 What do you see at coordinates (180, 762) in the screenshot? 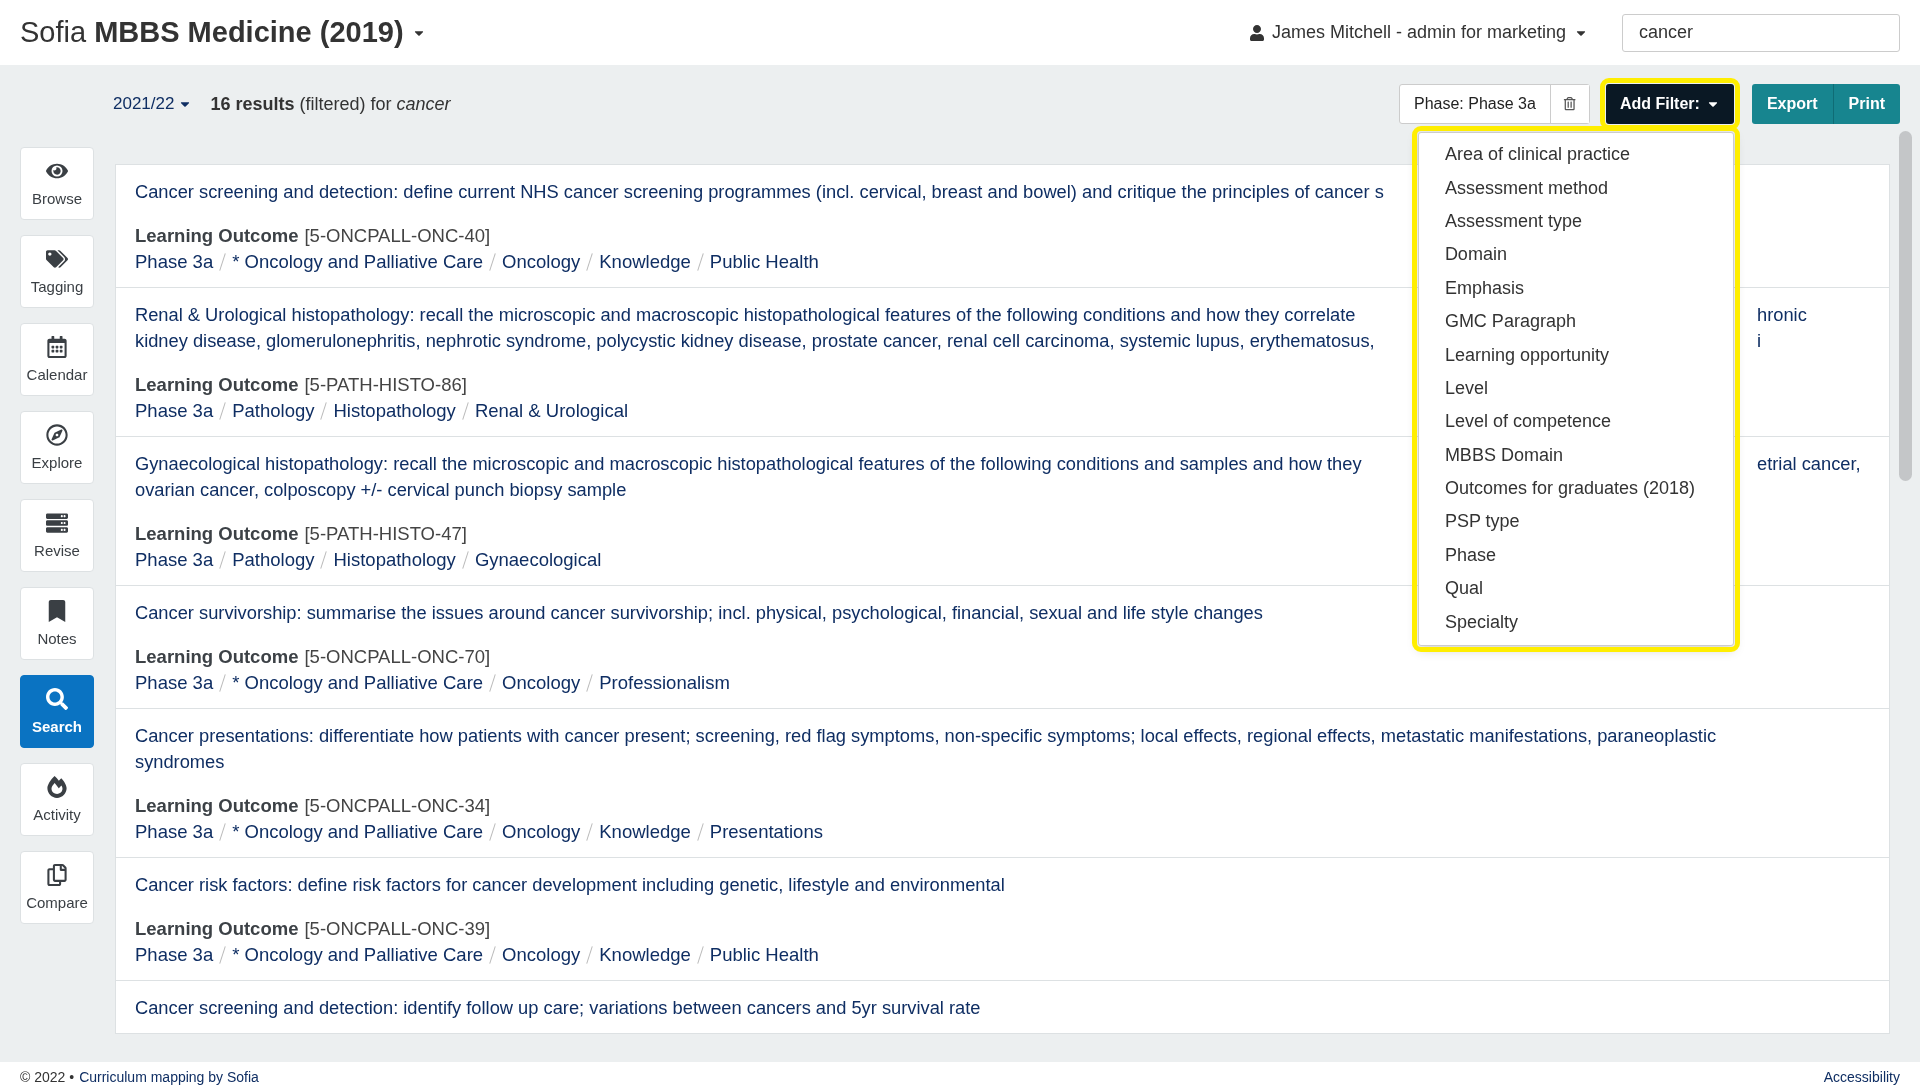
I see `result-title: syndromes` at bounding box center [180, 762].